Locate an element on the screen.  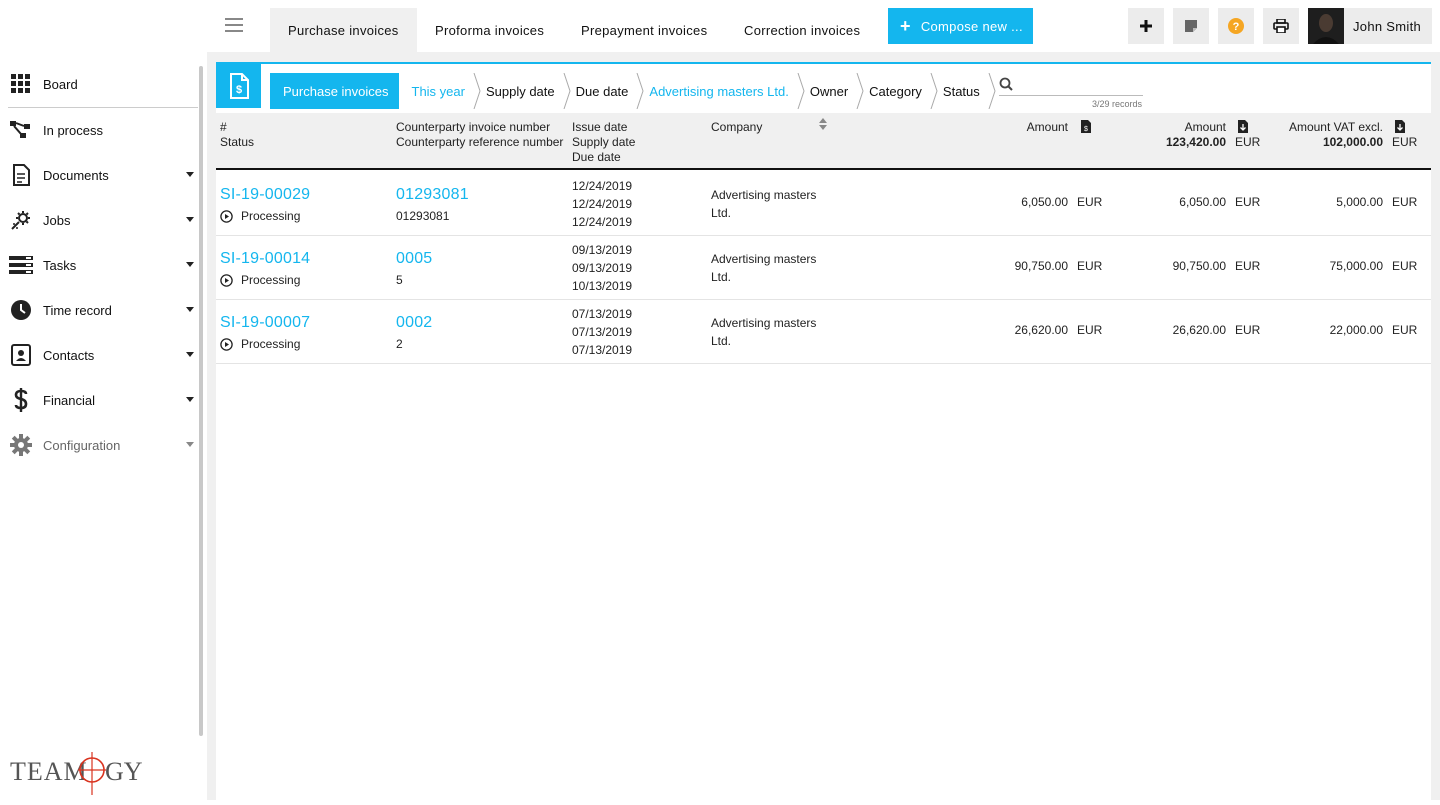
counterparty-invoice-link: 0005 is located at coordinates (414, 259).